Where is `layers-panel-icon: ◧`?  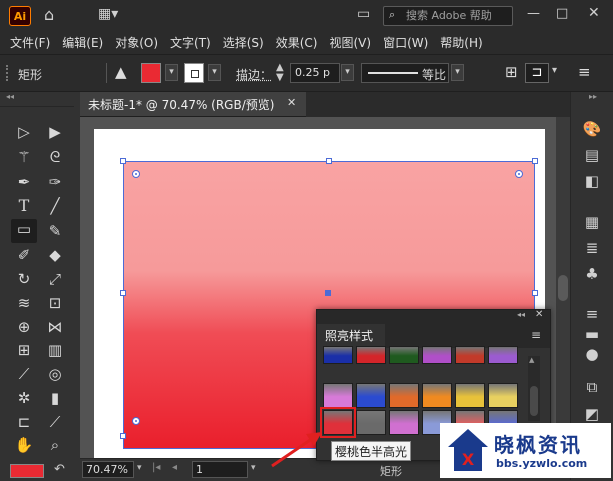
layers-panel-icon: ◧ is located at coordinates (592, 181).